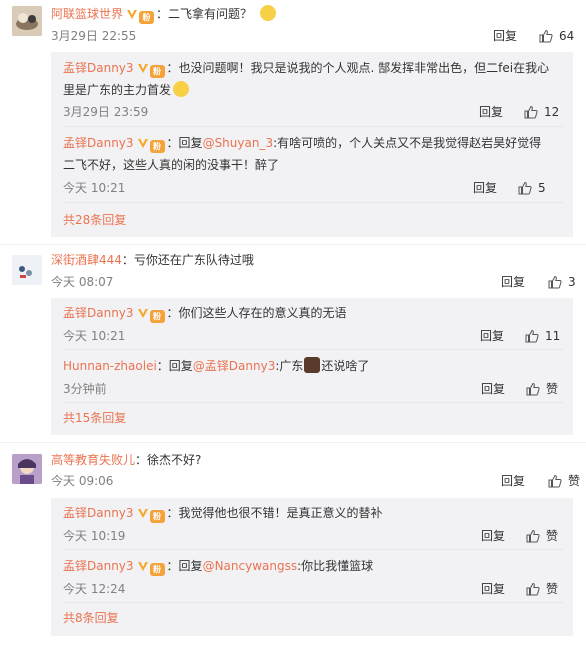  What do you see at coordinates (313, 36) in the screenshot?
I see `comment-meta: 3月29日 22:55 回复 64` at bounding box center [313, 36].